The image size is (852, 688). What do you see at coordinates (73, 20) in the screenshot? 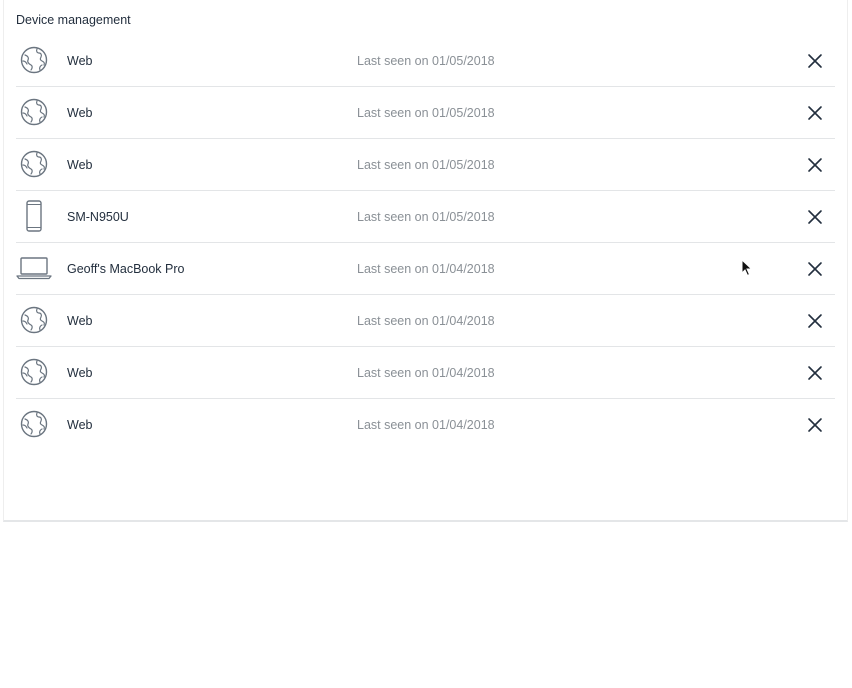
I see `page-title: Device management` at bounding box center [73, 20].